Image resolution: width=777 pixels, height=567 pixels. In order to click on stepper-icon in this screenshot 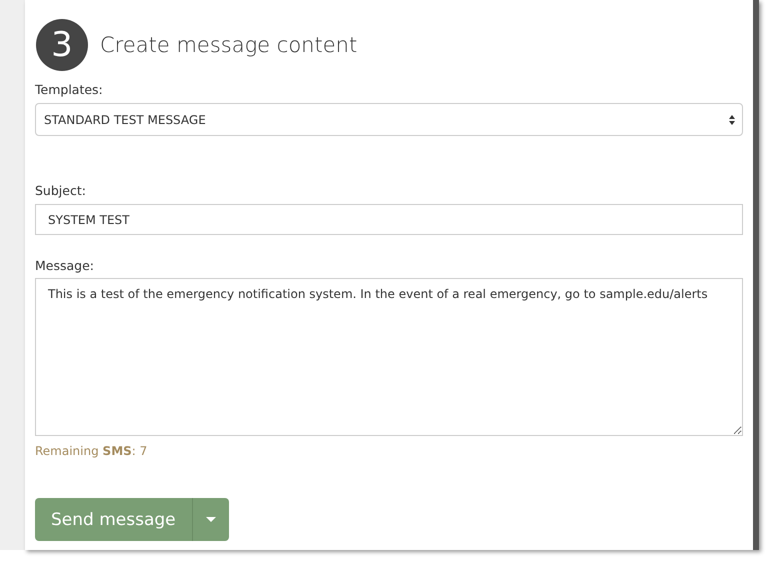, I will do `click(732, 120)`.